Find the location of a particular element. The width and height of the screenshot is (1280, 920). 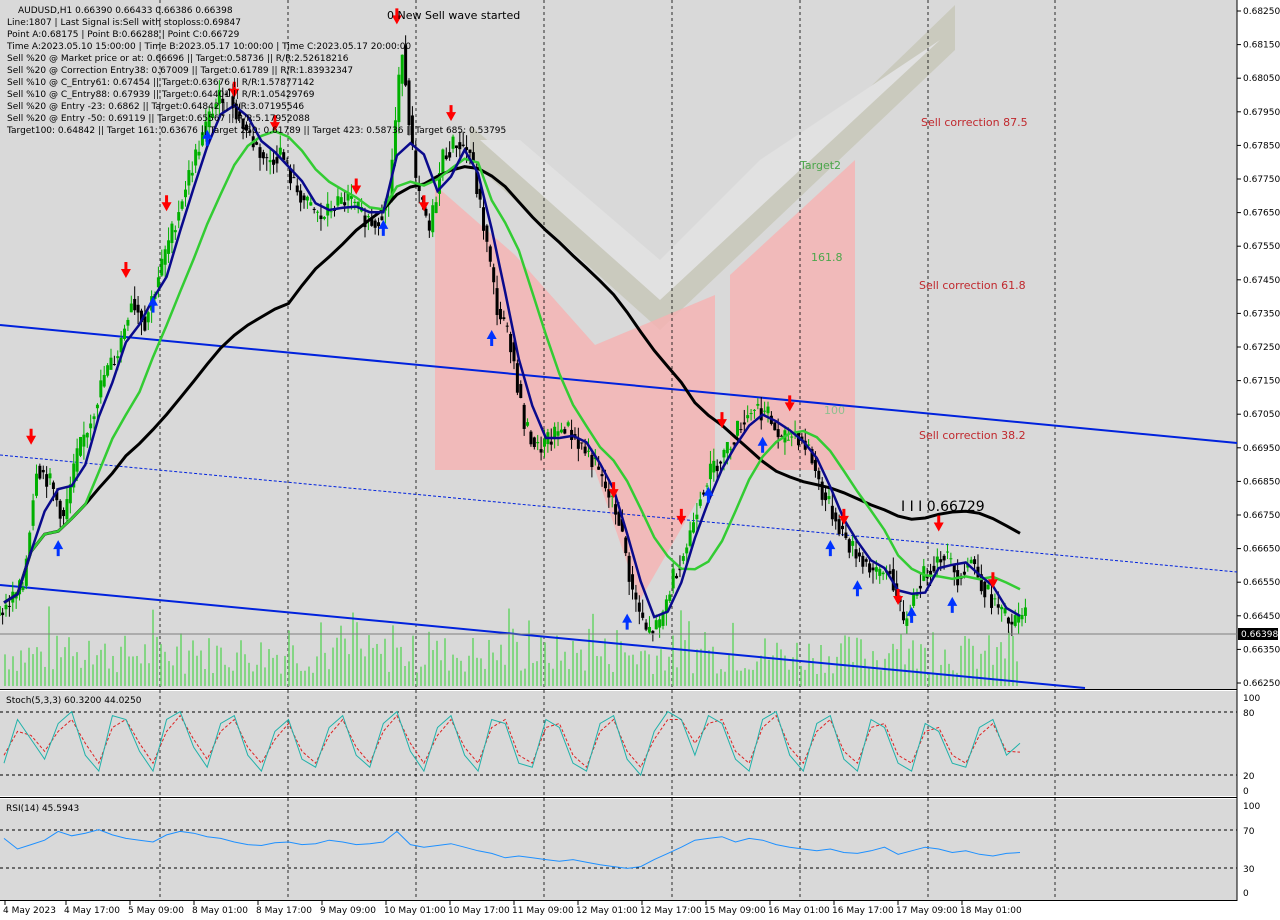

stoch-level-80: 80 is located at coordinates (1249, 714).